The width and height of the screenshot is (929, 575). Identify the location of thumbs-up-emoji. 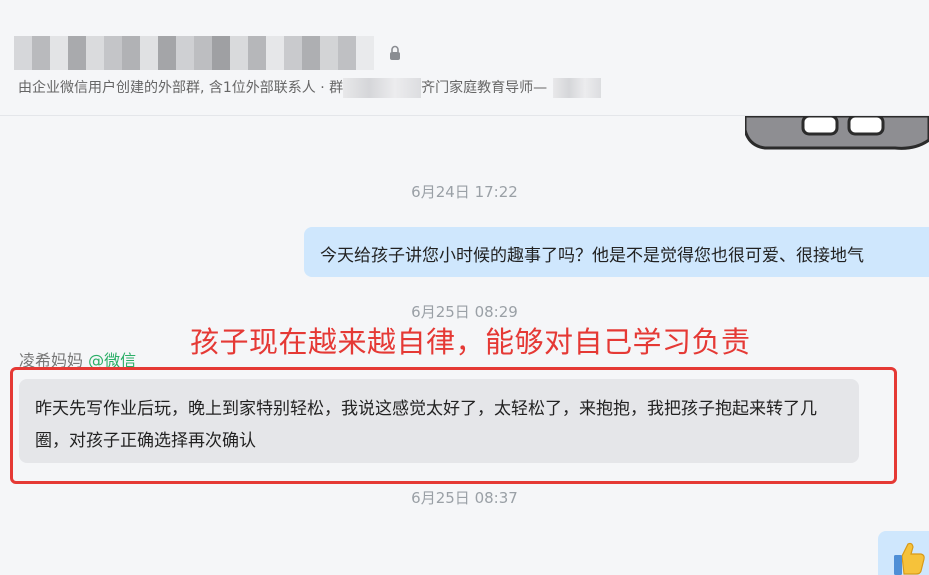
(909, 558).